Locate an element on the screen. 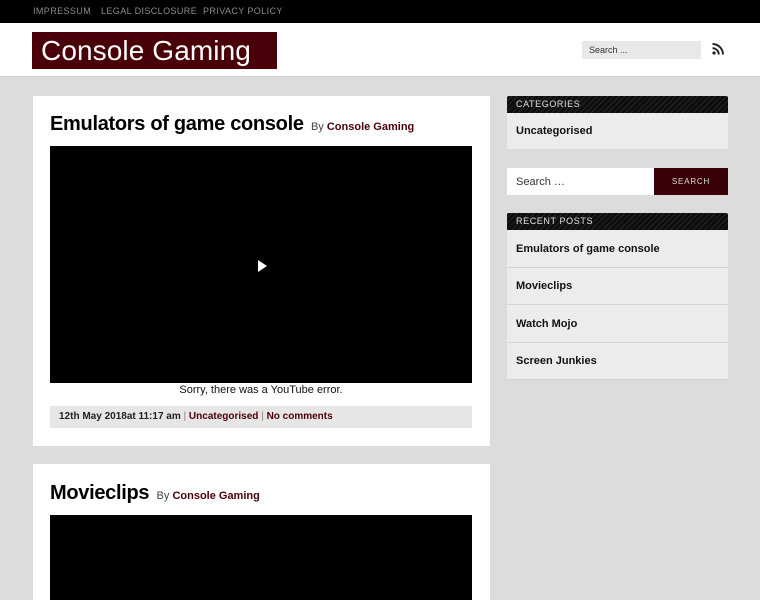 The image size is (760, 600). recent-post-item: Movieclips is located at coordinates (617, 286).